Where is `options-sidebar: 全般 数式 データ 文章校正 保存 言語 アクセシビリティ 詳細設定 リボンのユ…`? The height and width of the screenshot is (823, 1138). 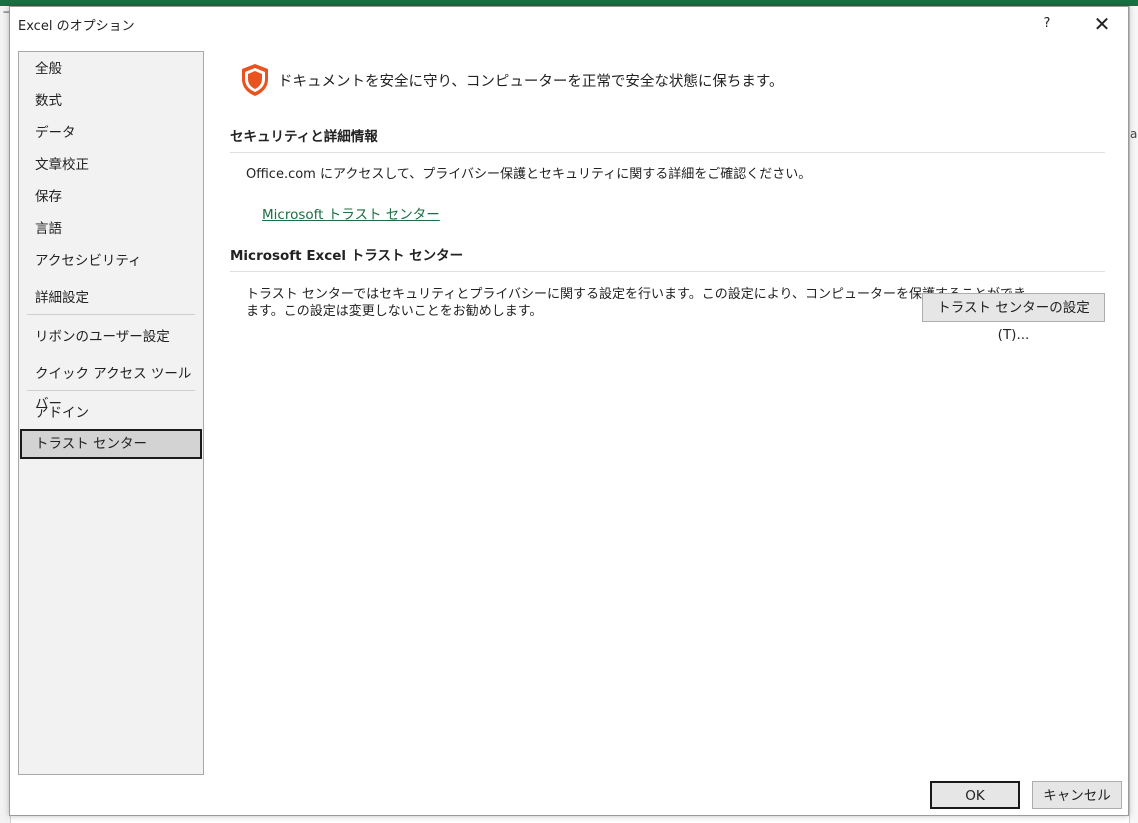
options-sidebar: 全般 数式 データ 文章校正 保存 言語 アクセシビリティ 詳細設定 リボンのユ… is located at coordinates (111, 413).